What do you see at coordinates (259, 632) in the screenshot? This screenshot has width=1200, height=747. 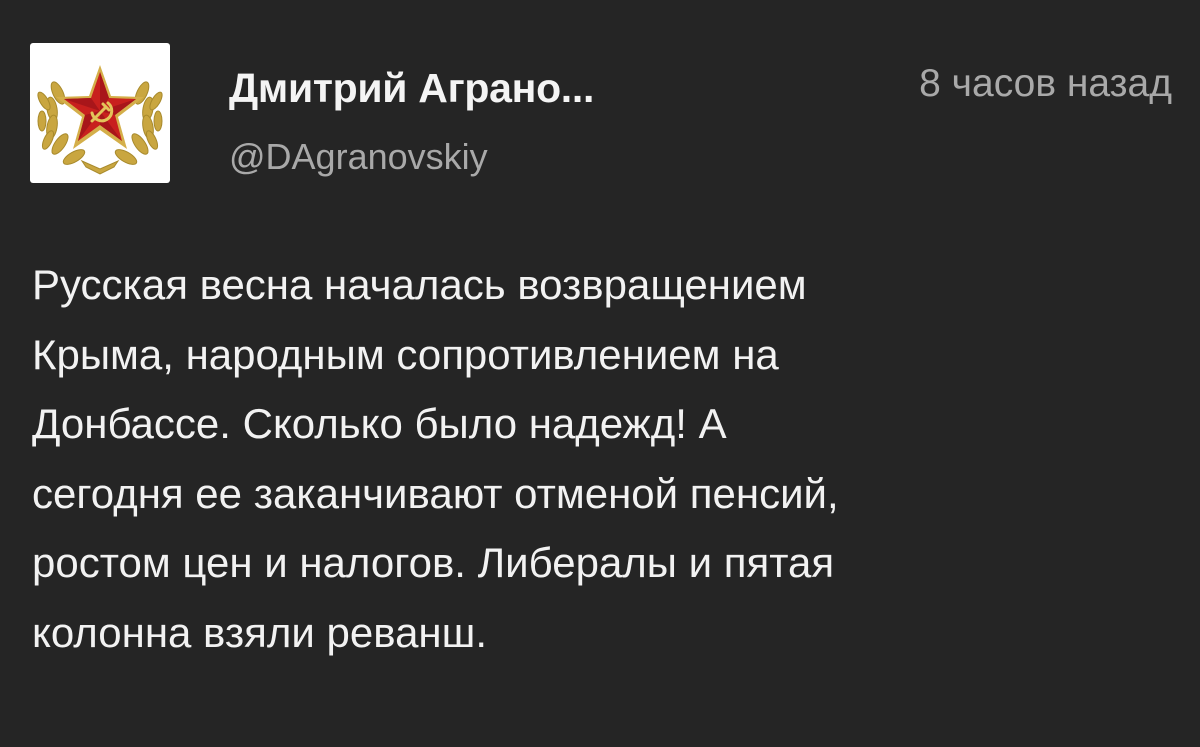 I see `tweet-text-line: колонна взяли реванш.` at bounding box center [259, 632].